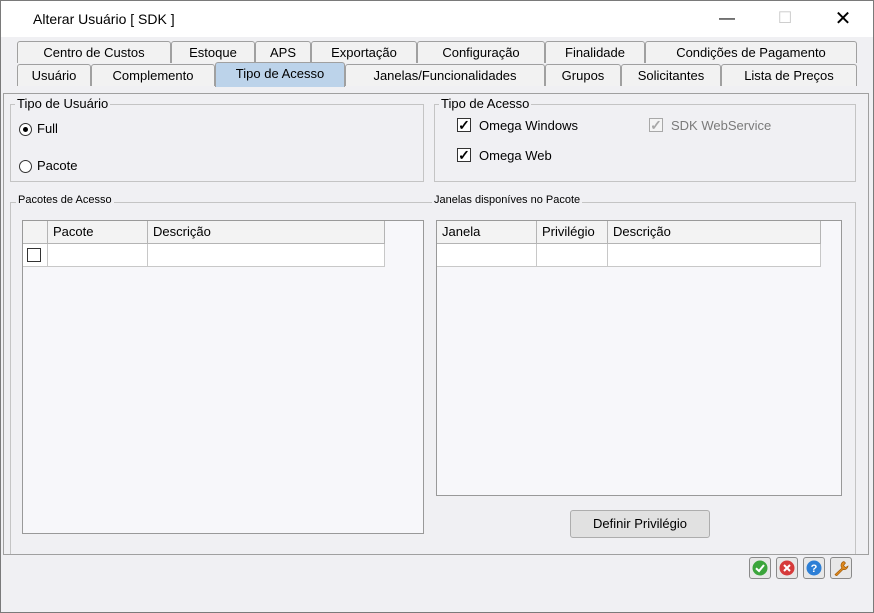 The height and width of the screenshot is (613, 874). Describe the element at coordinates (572, 232) in the screenshot. I see `janelas-col-privilegio: Privilégio` at that location.